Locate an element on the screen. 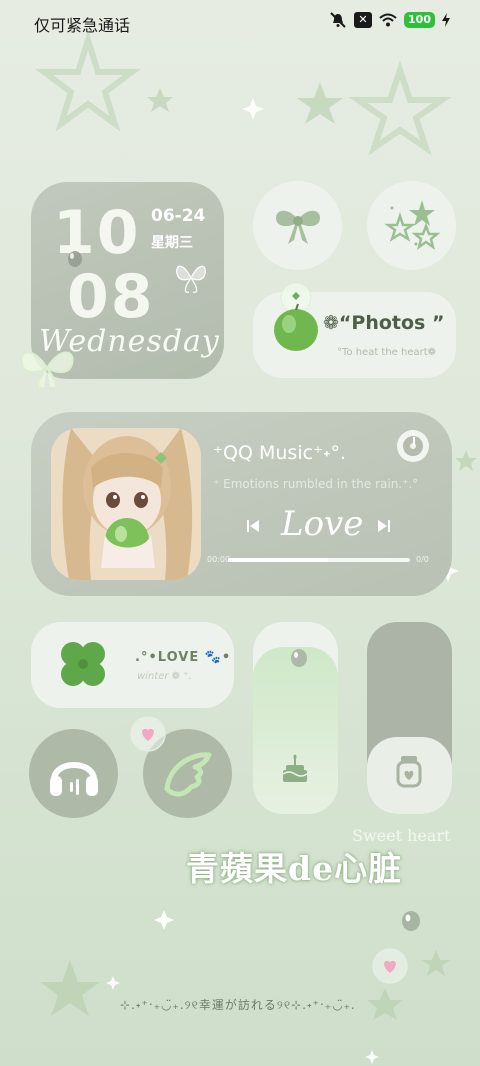 The image size is (480, 1066). carrier-text: 仅可紧急通话 is located at coordinates (82, 25).